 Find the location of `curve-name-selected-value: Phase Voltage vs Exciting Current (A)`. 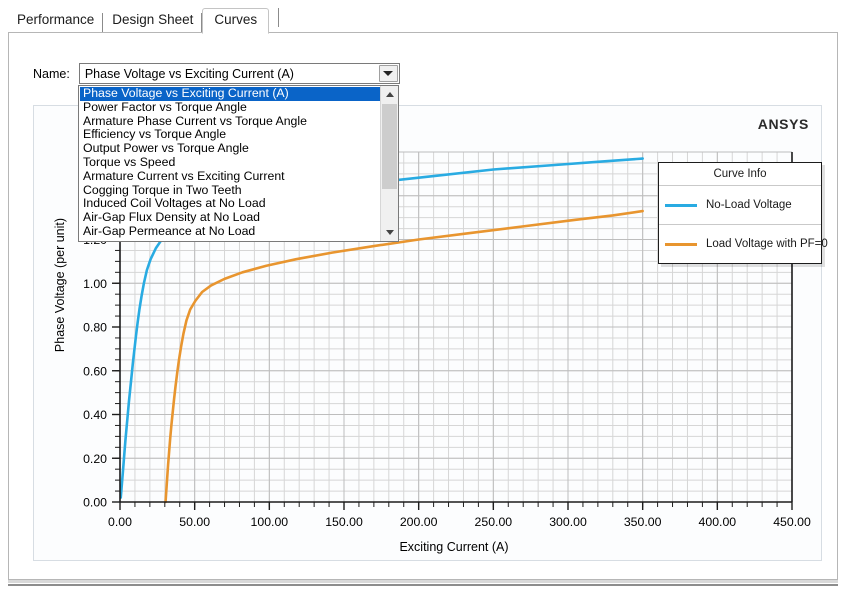

curve-name-selected-value: Phase Voltage vs Exciting Current (A) is located at coordinates (189, 73).